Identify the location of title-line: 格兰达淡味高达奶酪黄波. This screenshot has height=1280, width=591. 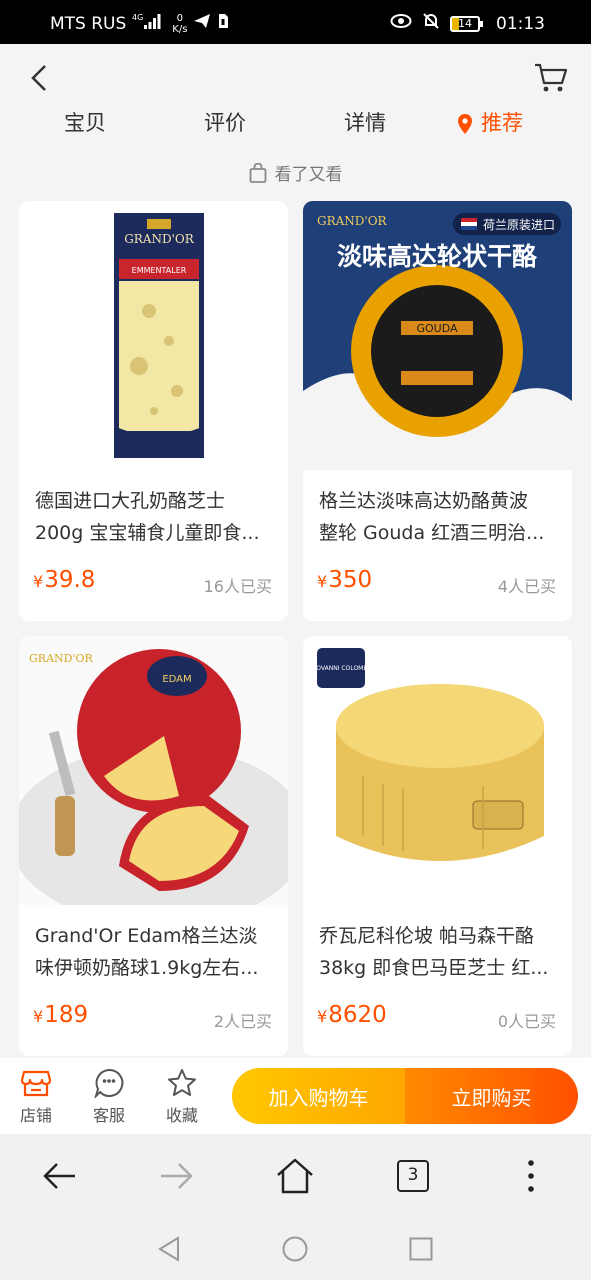
(424, 501).